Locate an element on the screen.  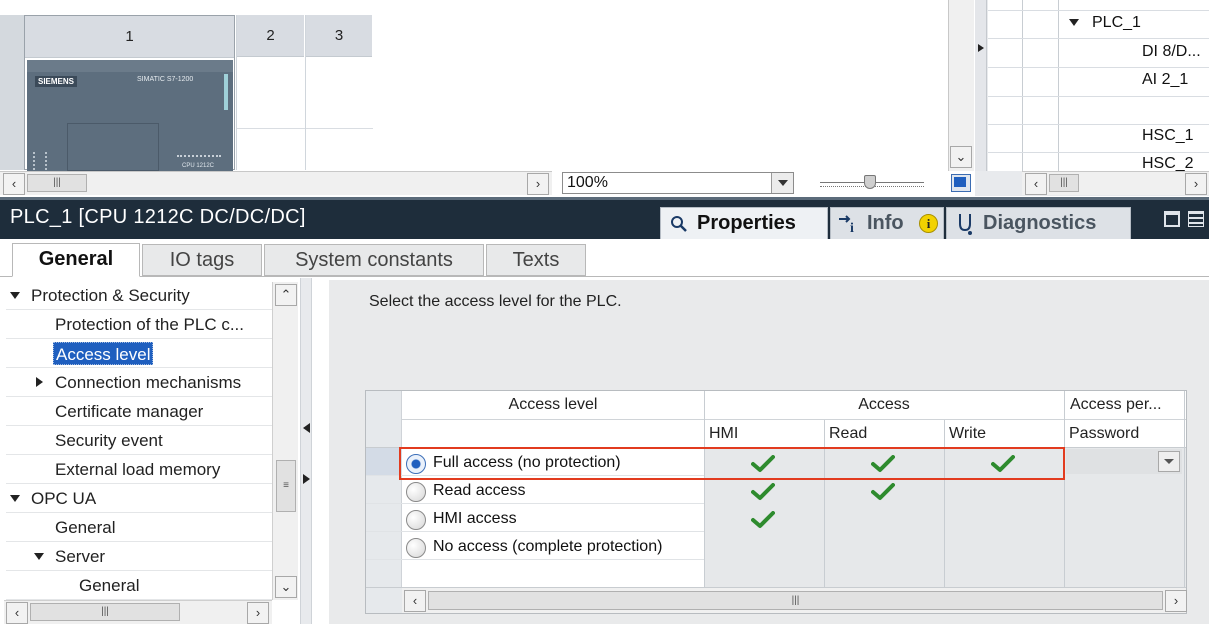
header-password: Password is located at coordinates (1104, 433).